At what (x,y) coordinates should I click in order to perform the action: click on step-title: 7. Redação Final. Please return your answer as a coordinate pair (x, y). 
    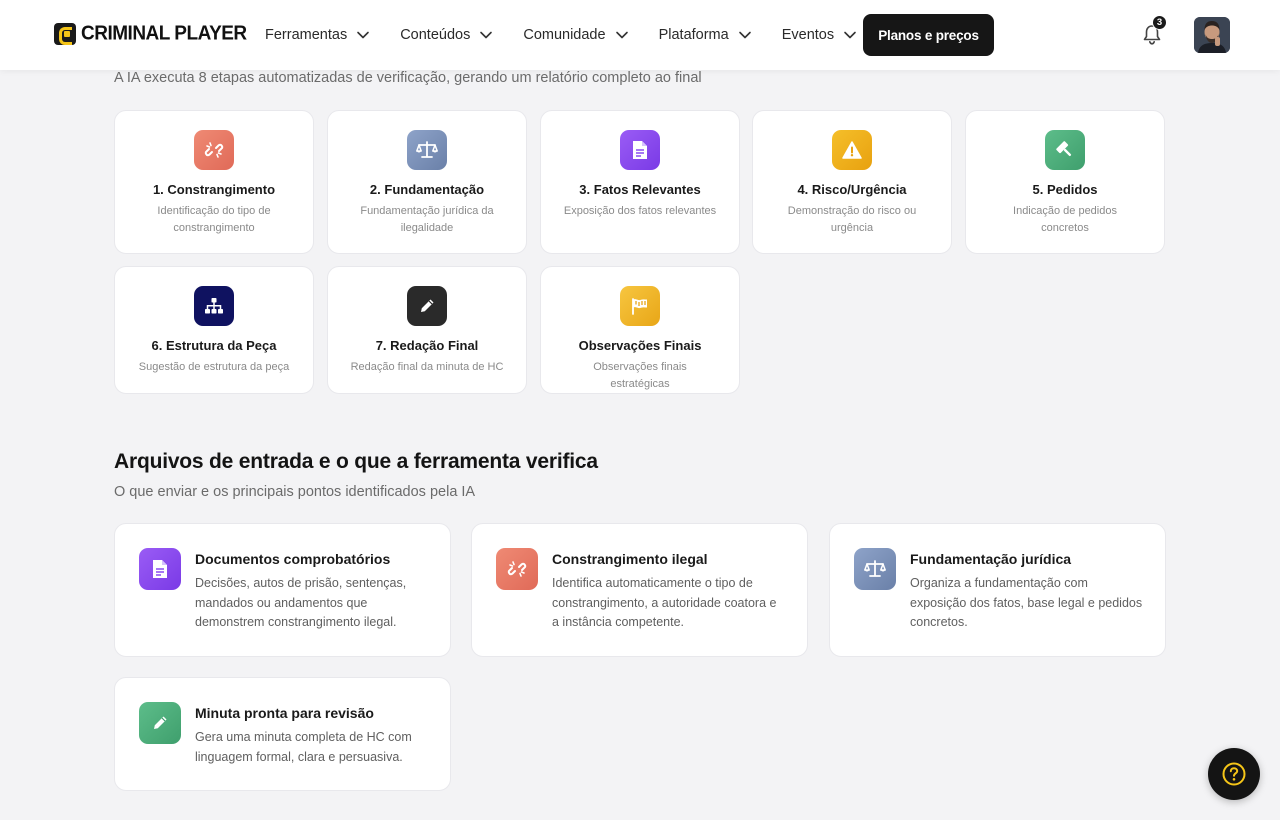
    Looking at the image, I should click on (427, 345).